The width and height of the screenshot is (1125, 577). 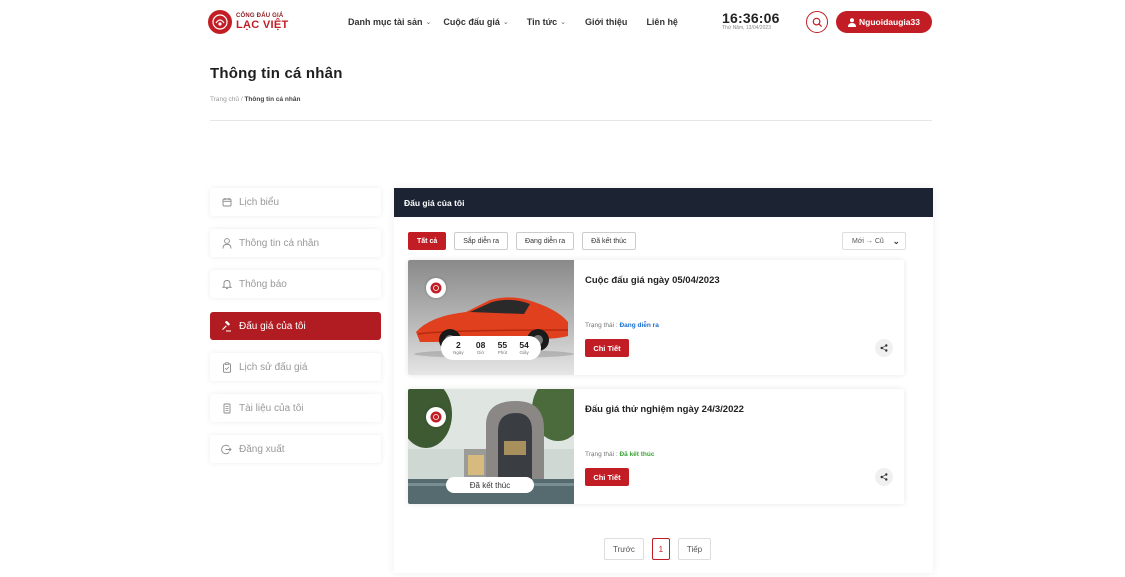 I want to click on calendar-icon, so click(x=226, y=202).